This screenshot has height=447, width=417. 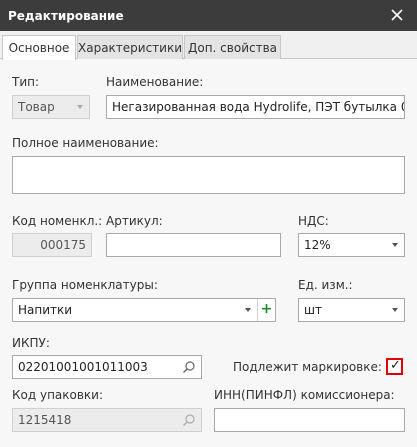 What do you see at coordinates (266, 310) in the screenshot?
I see `add-group-button: +` at bounding box center [266, 310].